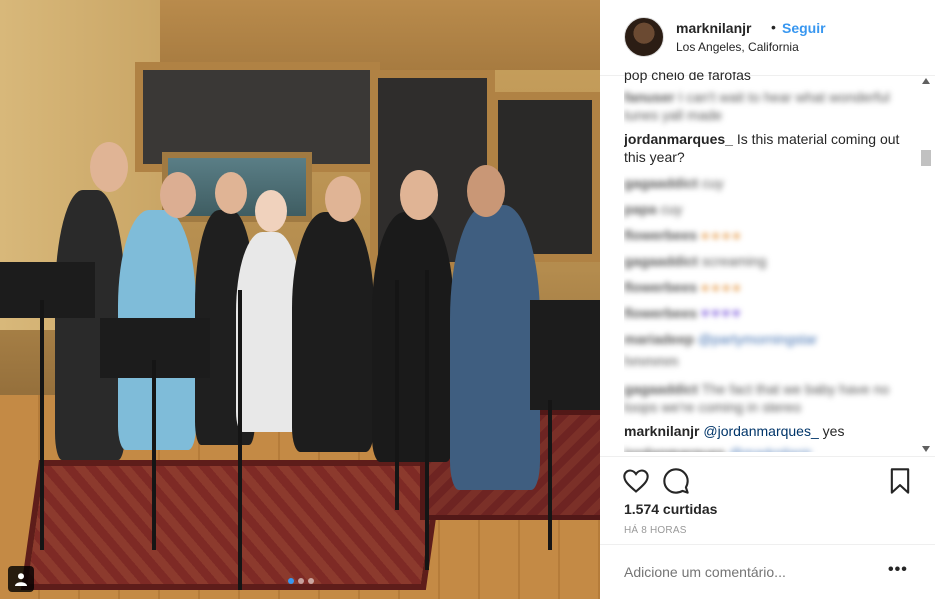 The width and height of the screenshot is (935, 599). I want to click on comment-text: yes, so click(833, 431).